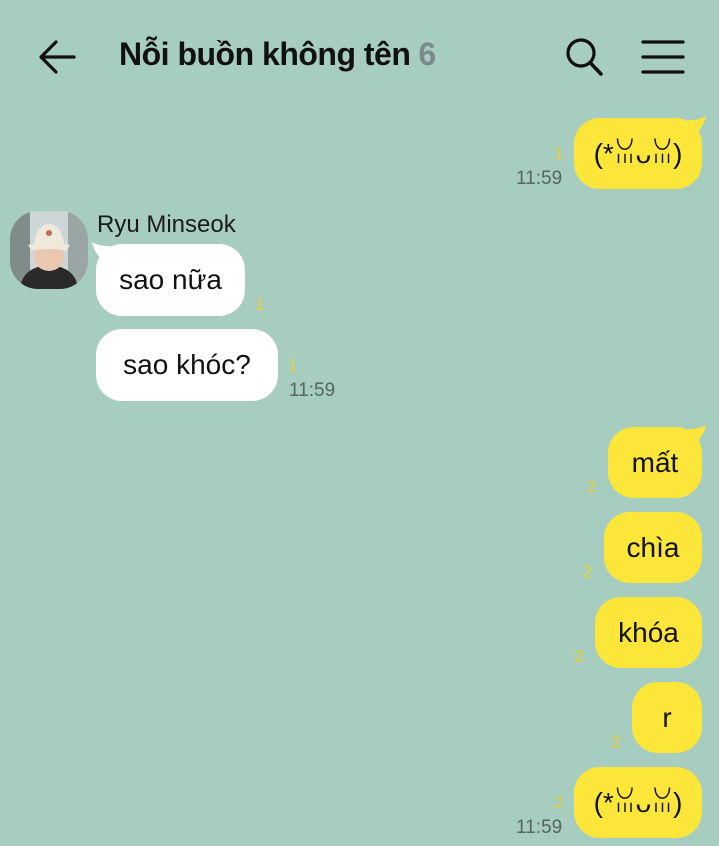  I want to click on message-bubble-mine: khóa, so click(648, 632).